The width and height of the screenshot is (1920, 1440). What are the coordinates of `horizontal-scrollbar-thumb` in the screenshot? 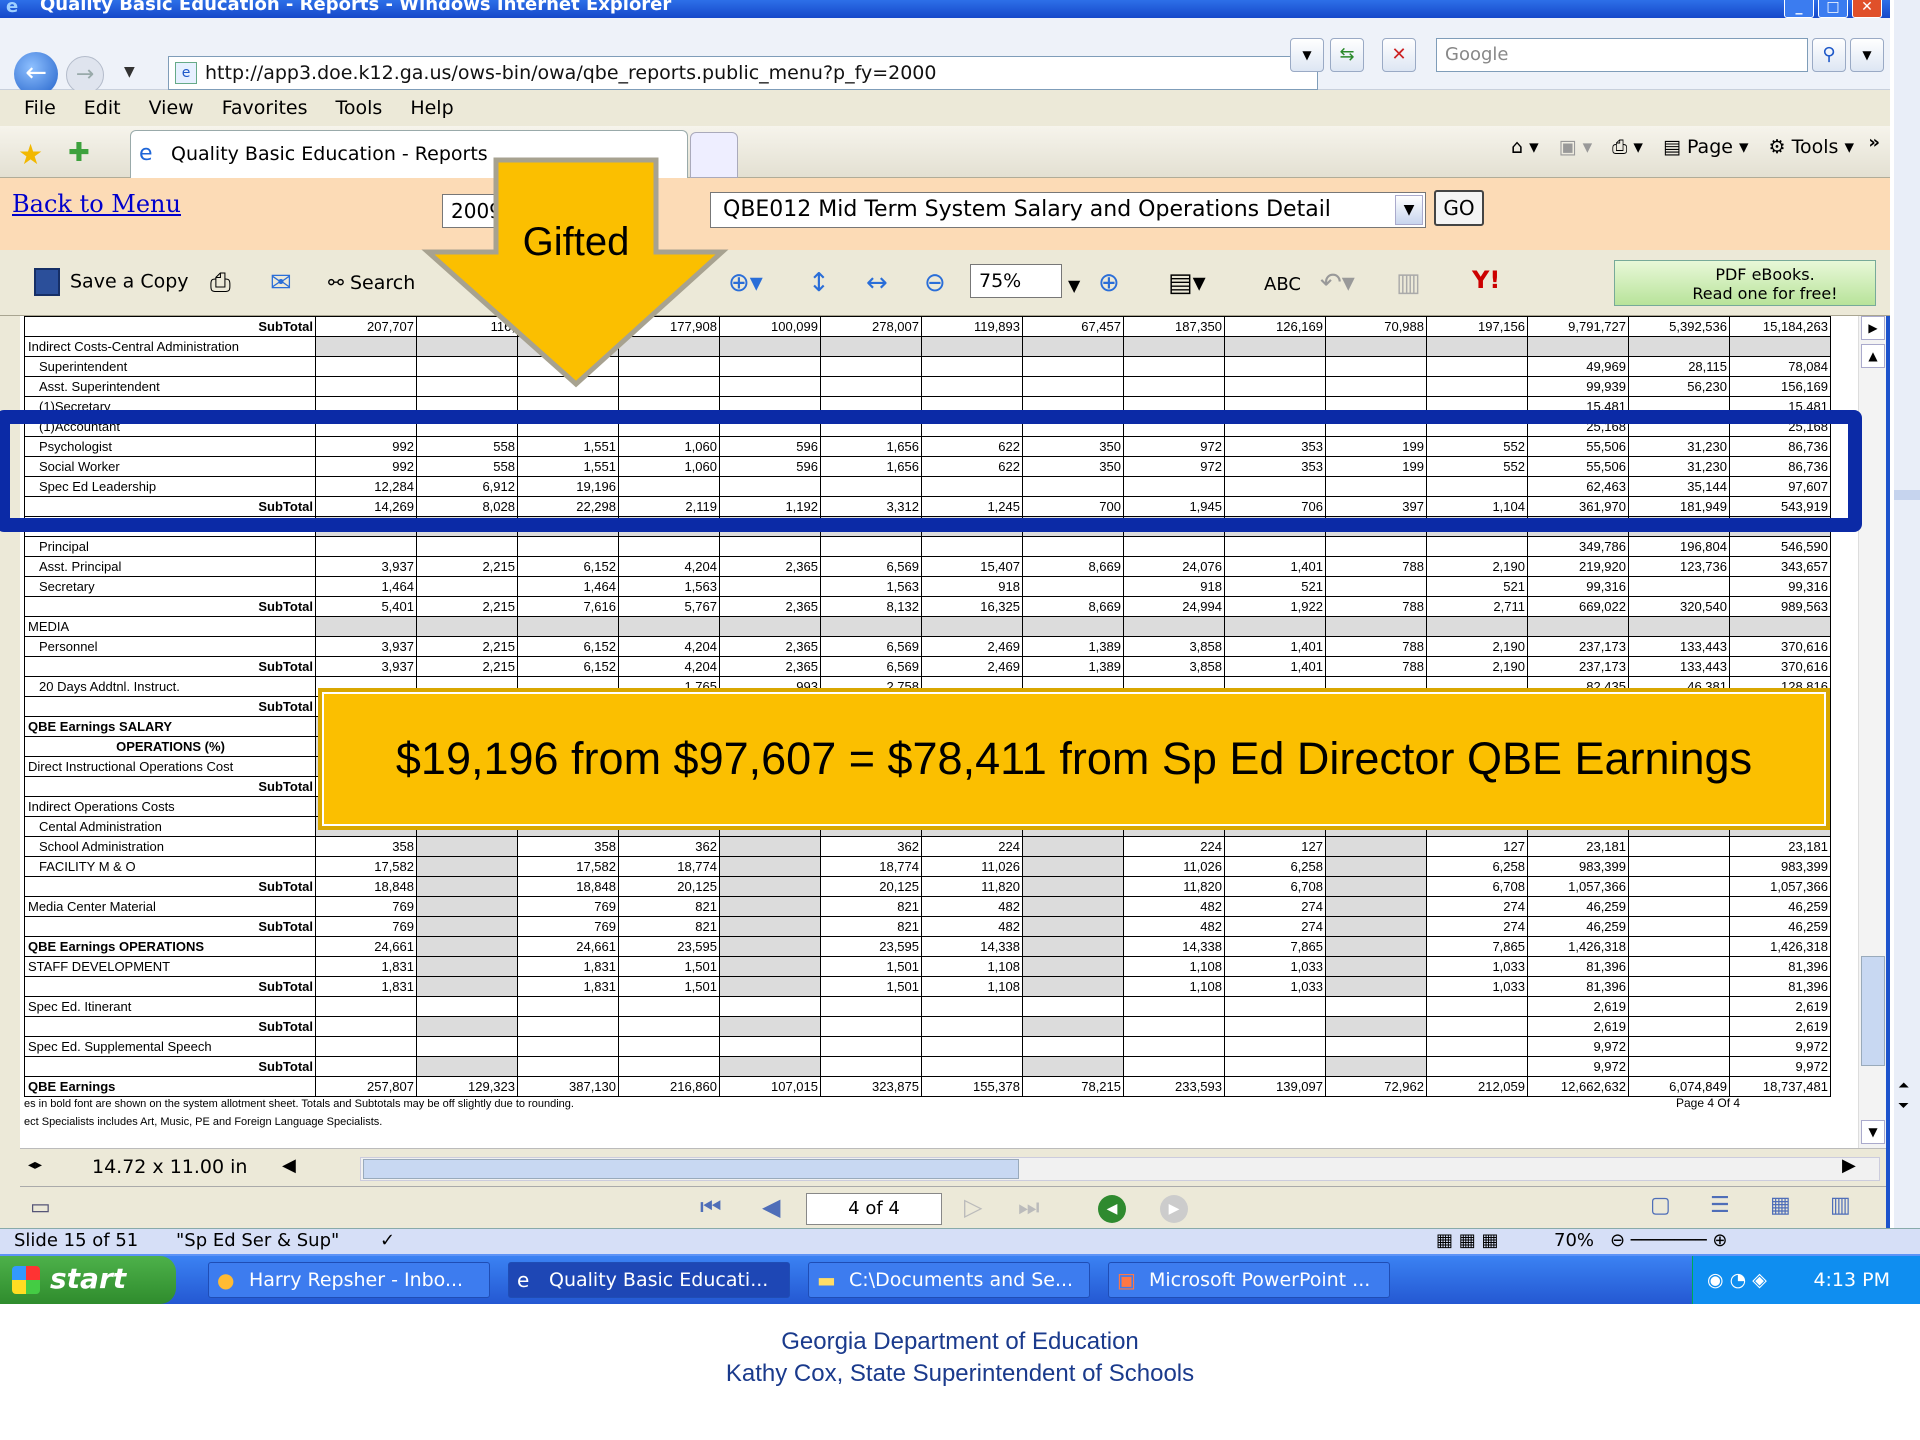 It's located at (691, 1169).